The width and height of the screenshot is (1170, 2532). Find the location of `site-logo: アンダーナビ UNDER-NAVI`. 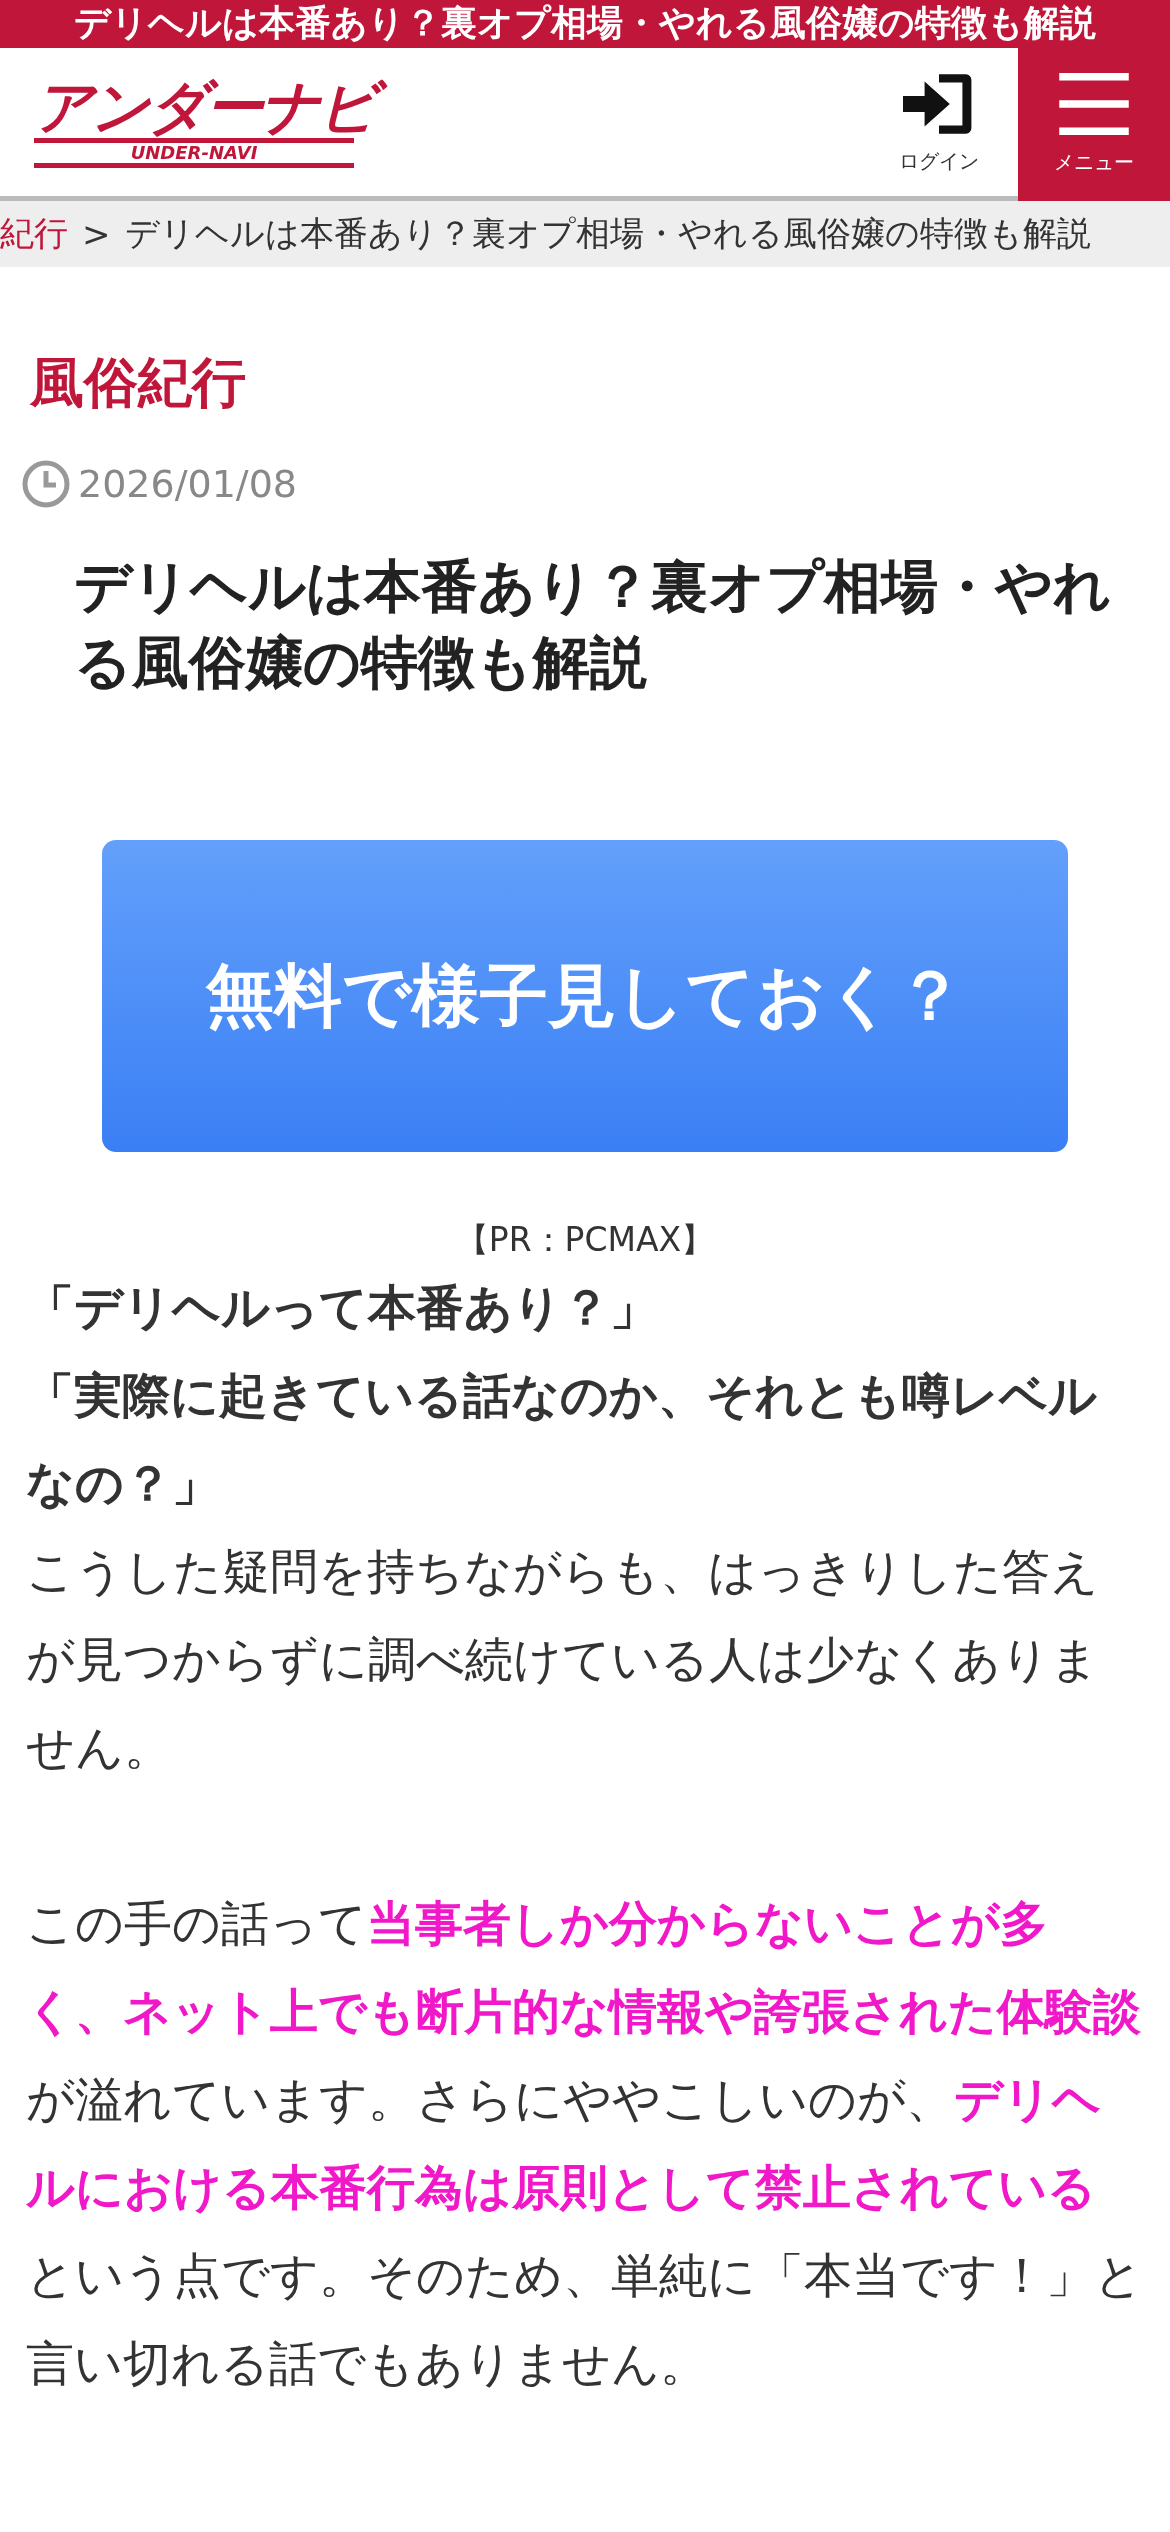

site-logo: アンダーナビ UNDER-NAVI is located at coordinates (430, 122).